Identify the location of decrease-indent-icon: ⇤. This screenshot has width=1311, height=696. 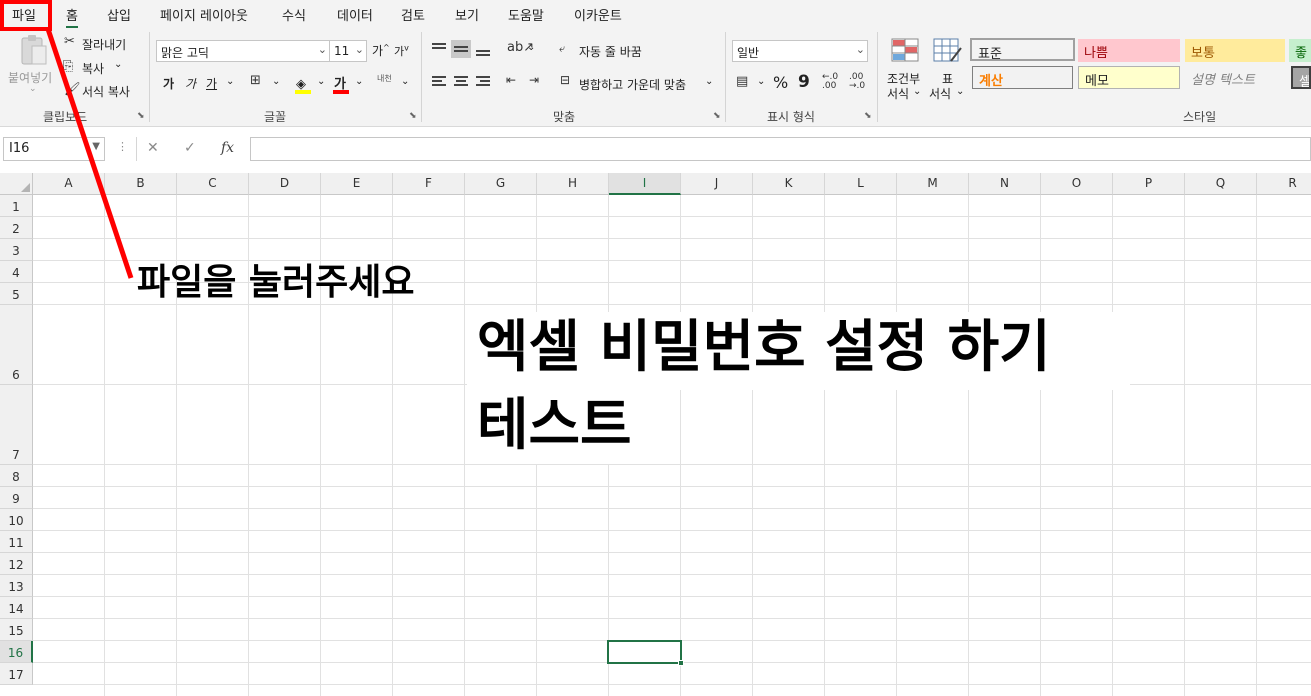
(511, 80).